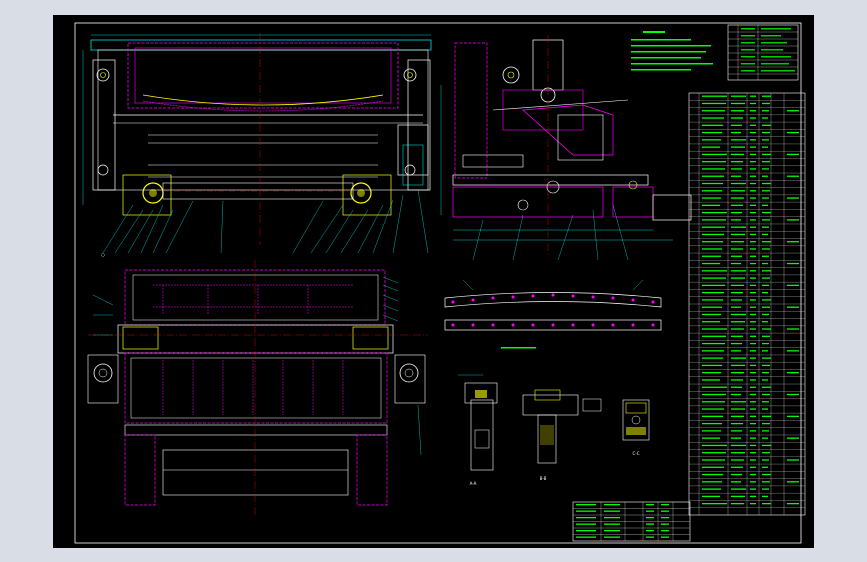 The width and height of the screenshot is (867, 562). I want to click on title-block, so click(631, 521).